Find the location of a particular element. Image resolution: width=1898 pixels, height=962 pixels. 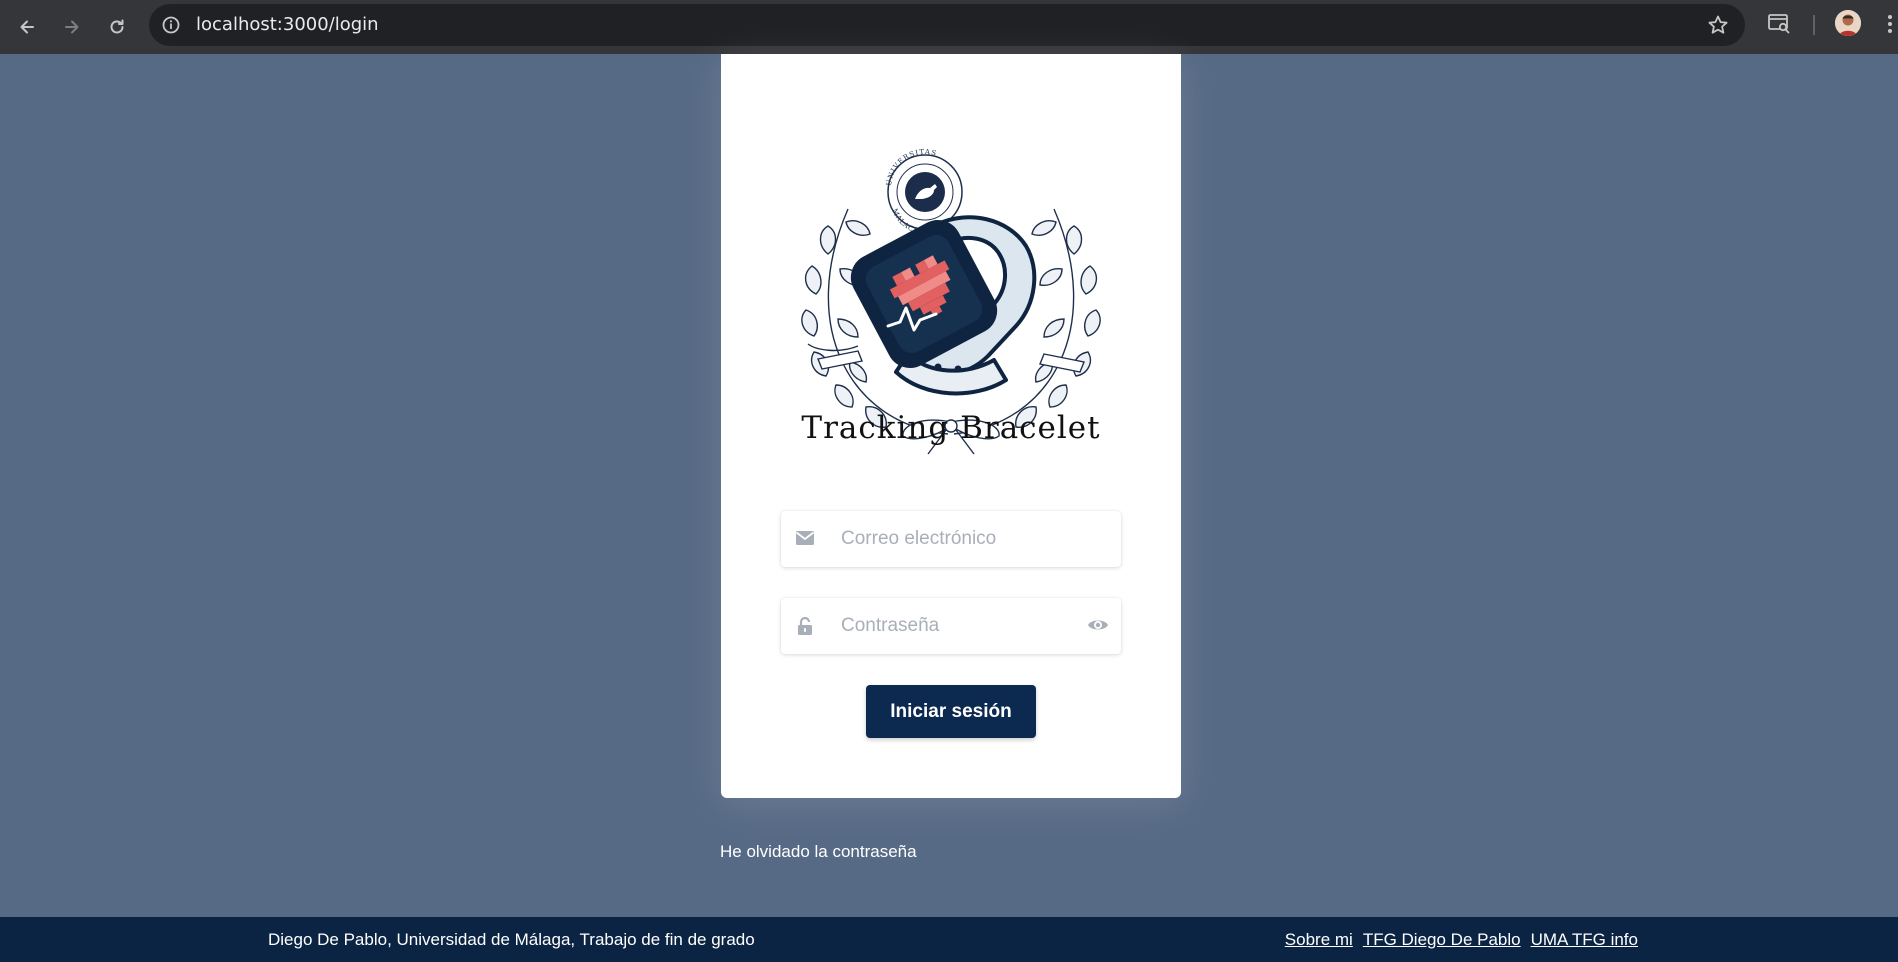

url-text: localhost:3000/login is located at coordinates (287, 25).